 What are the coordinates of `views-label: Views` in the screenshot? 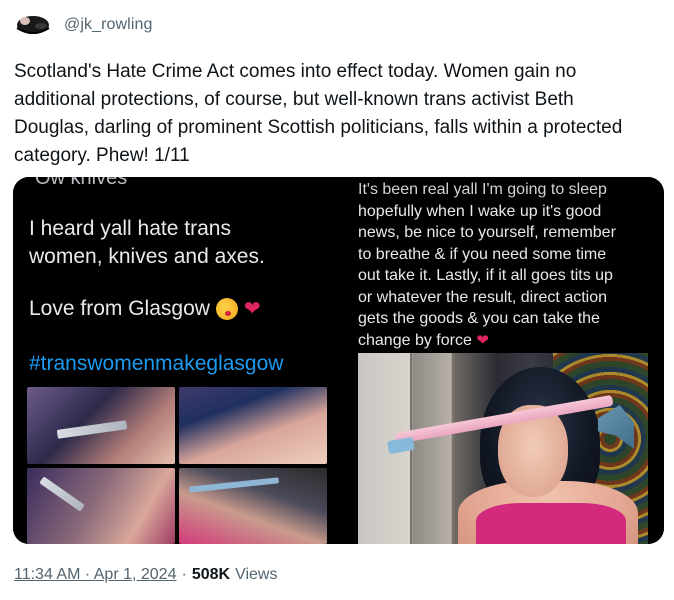 It's located at (256, 574).